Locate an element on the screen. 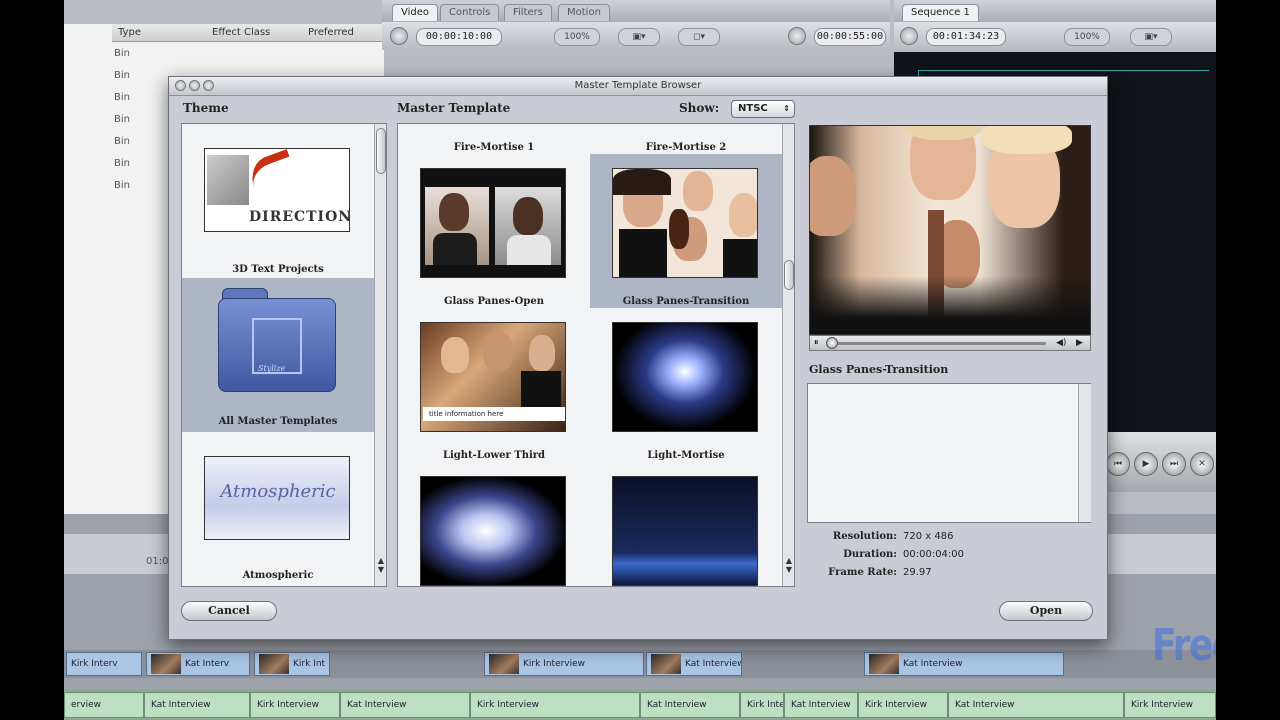  viewer-overlay-popup: ◻▾ is located at coordinates (699, 37).